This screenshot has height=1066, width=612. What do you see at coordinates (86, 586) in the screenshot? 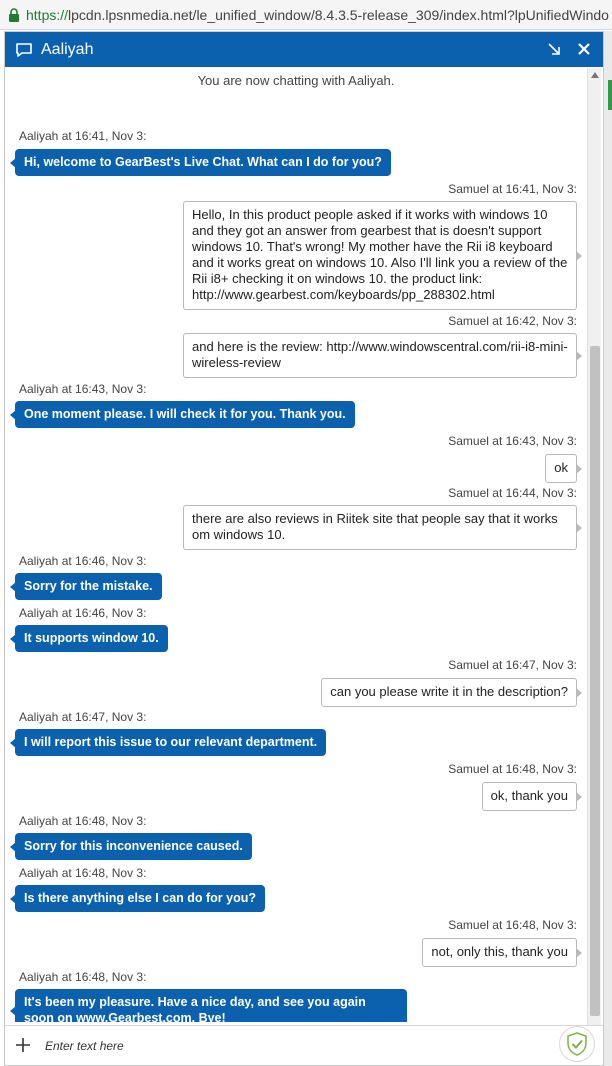
I see `agent-message: Sorry for the mistake.` at bounding box center [86, 586].